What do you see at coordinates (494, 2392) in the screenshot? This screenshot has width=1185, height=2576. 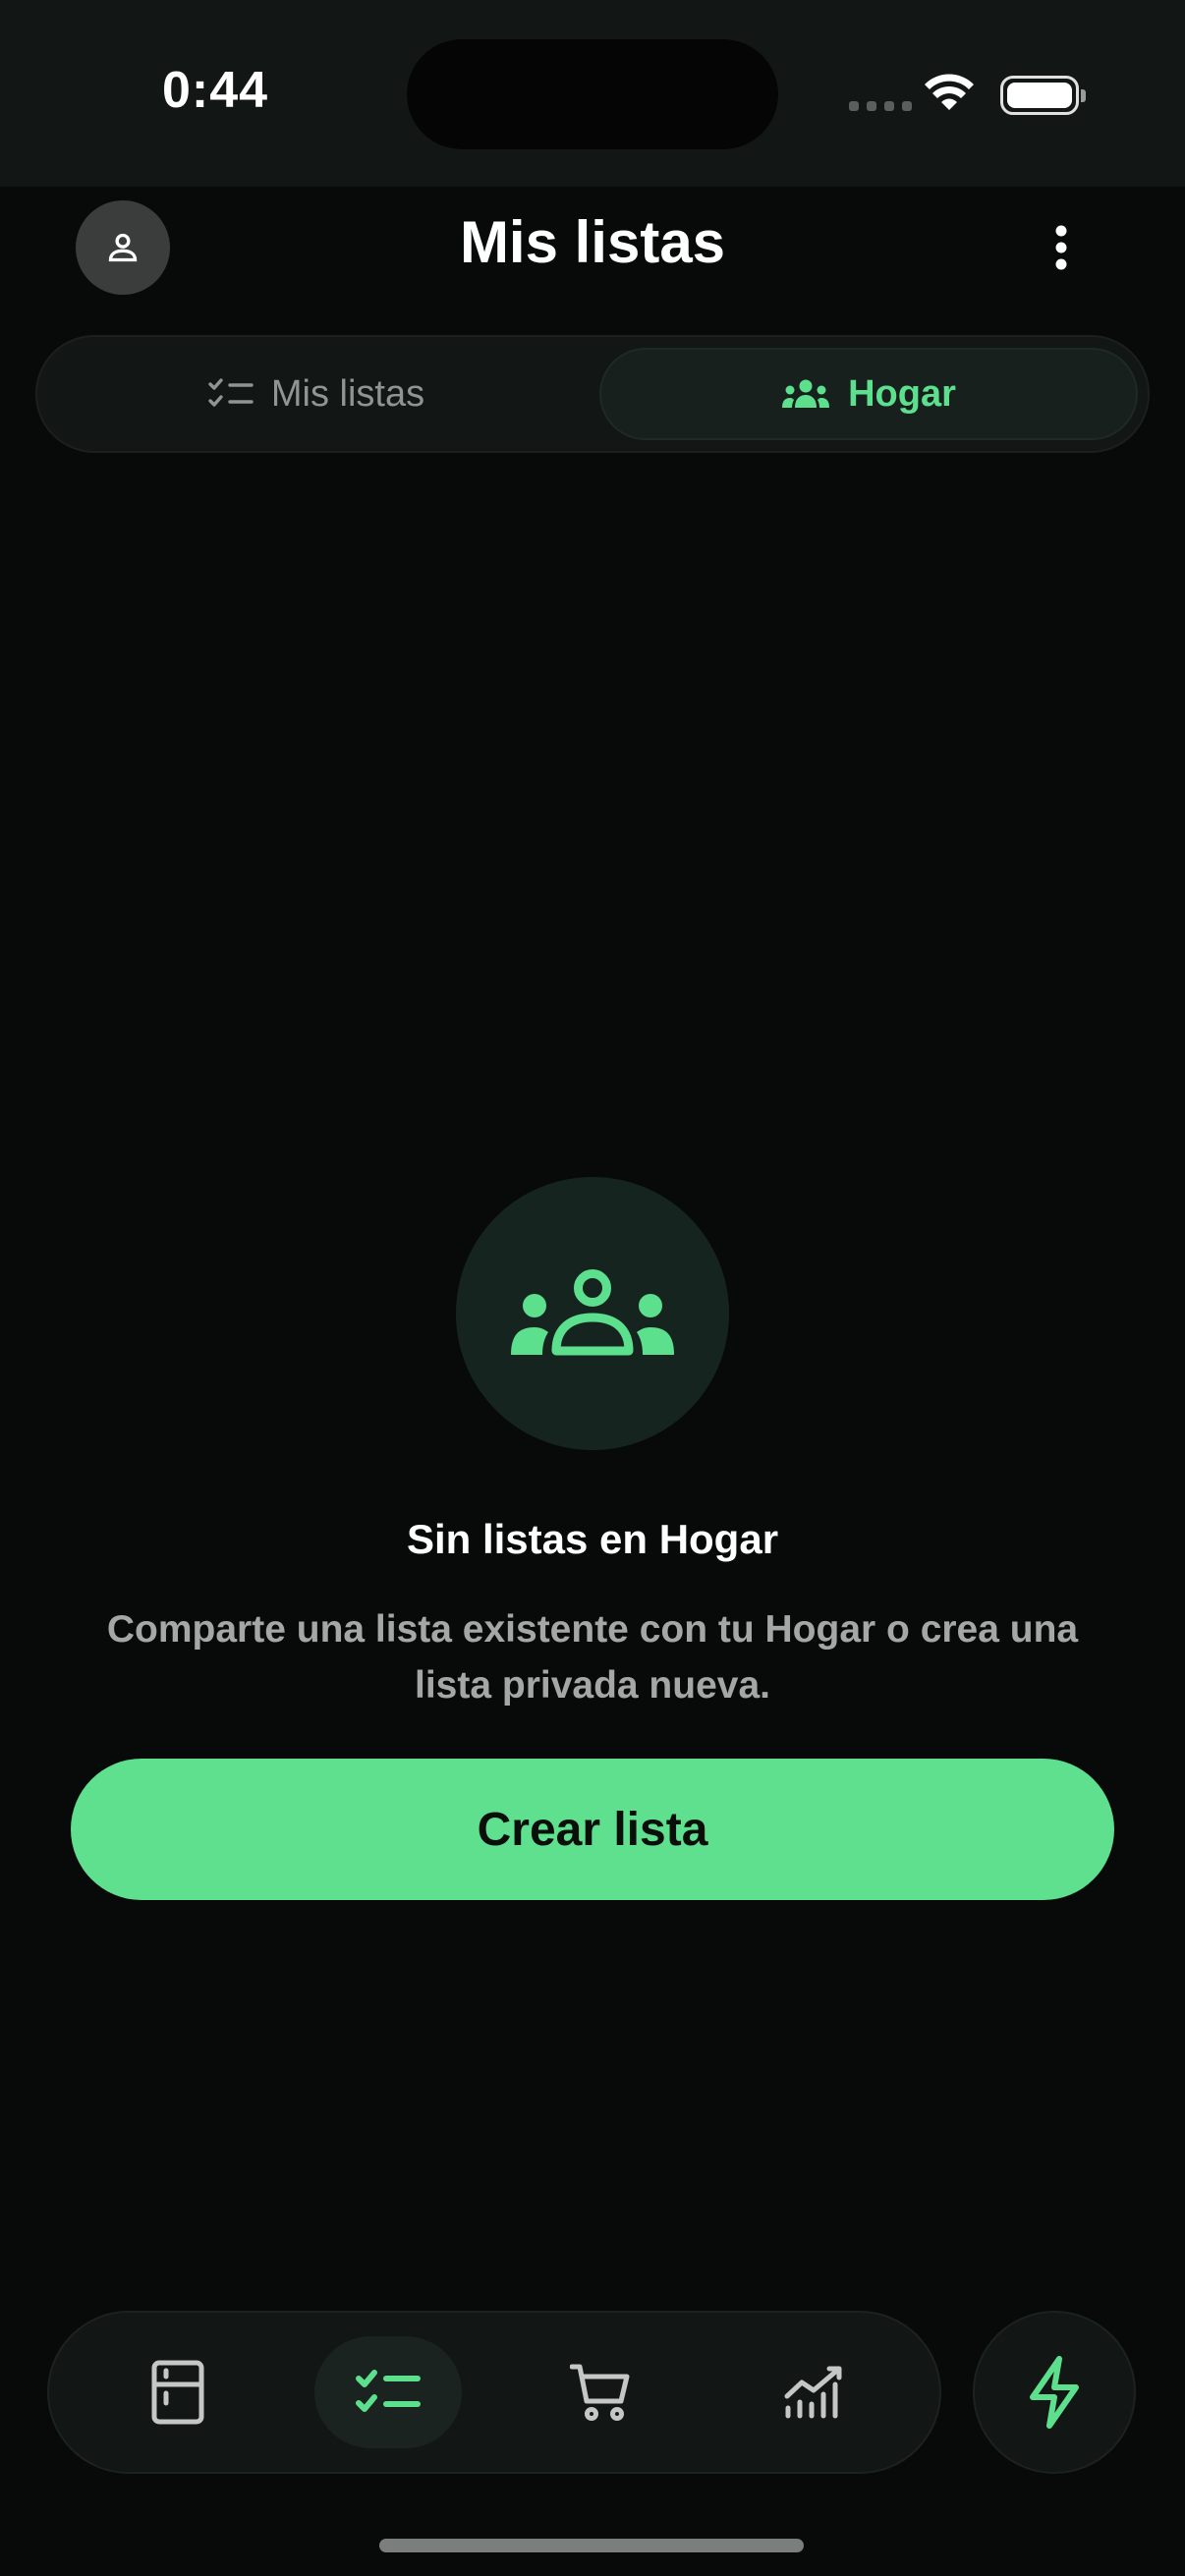 I see `bottom-nav` at bounding box center [494, 2392].